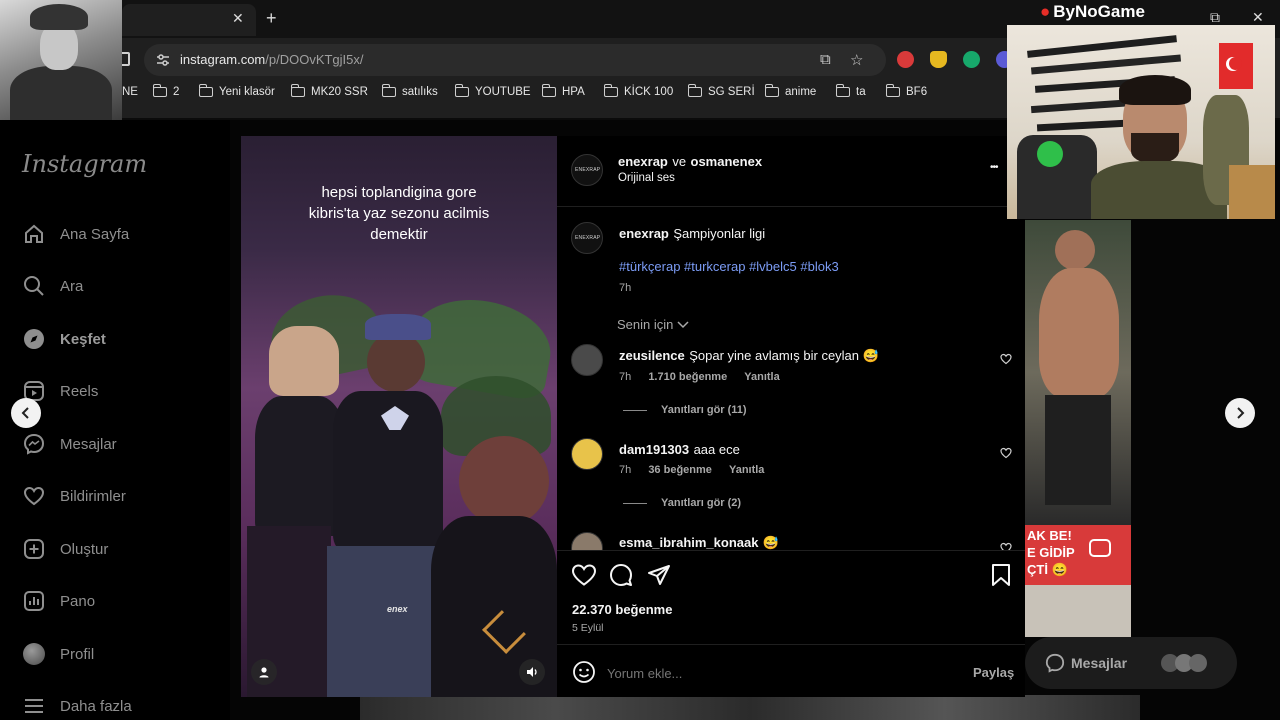 The width and height of the screenshot is (1280, 720). I want to click on bookmark-folder-mk20: MK20 SSR, so click(329, 91).